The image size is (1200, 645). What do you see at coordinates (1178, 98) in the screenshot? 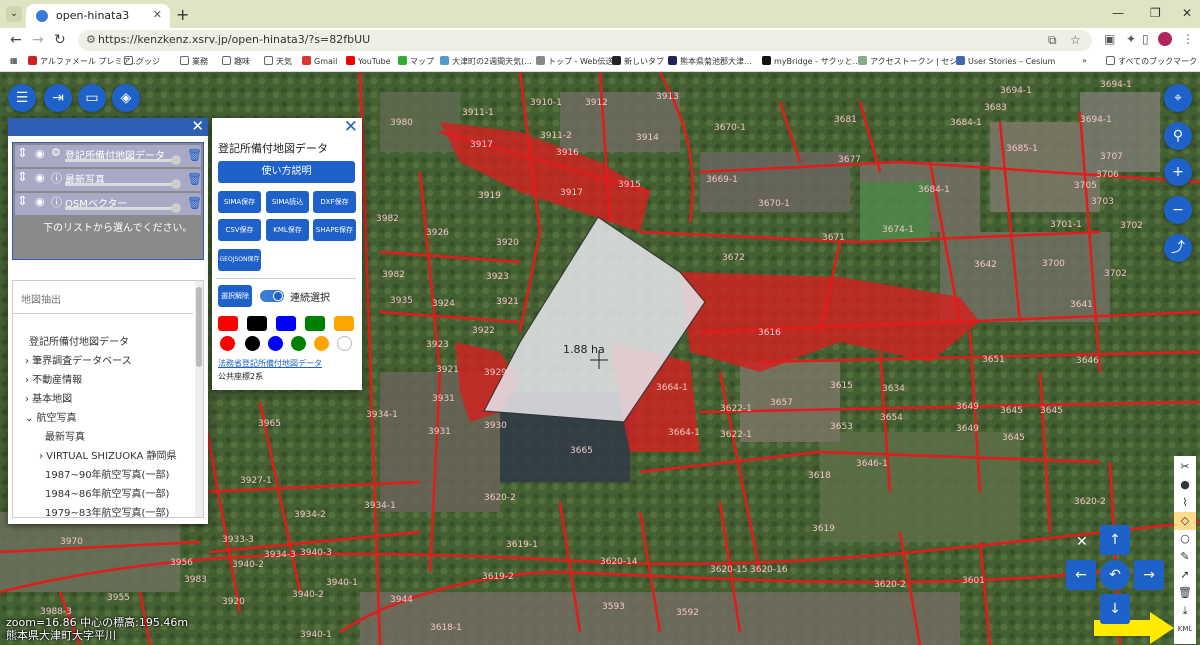
I see `location-button: ⌖` at bounding box center [1178, 98].